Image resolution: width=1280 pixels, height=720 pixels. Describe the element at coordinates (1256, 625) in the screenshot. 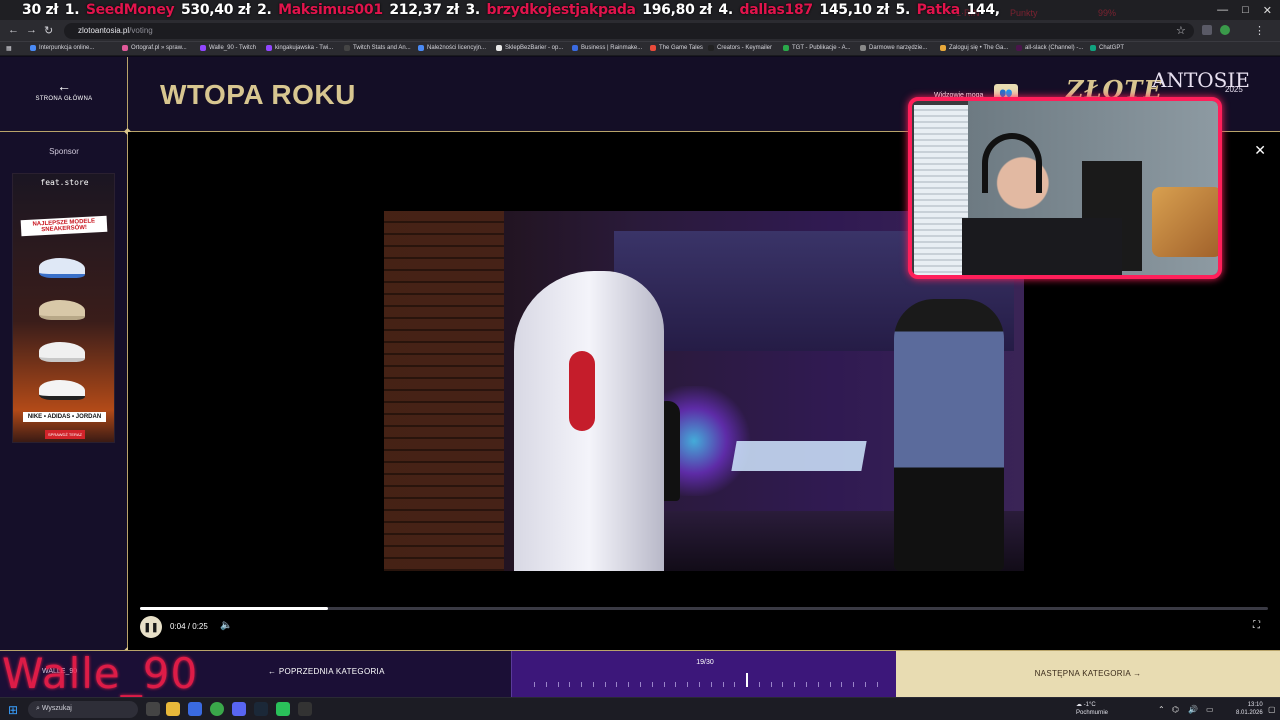

I see `fullscreen-icon: ⛶` at that location.